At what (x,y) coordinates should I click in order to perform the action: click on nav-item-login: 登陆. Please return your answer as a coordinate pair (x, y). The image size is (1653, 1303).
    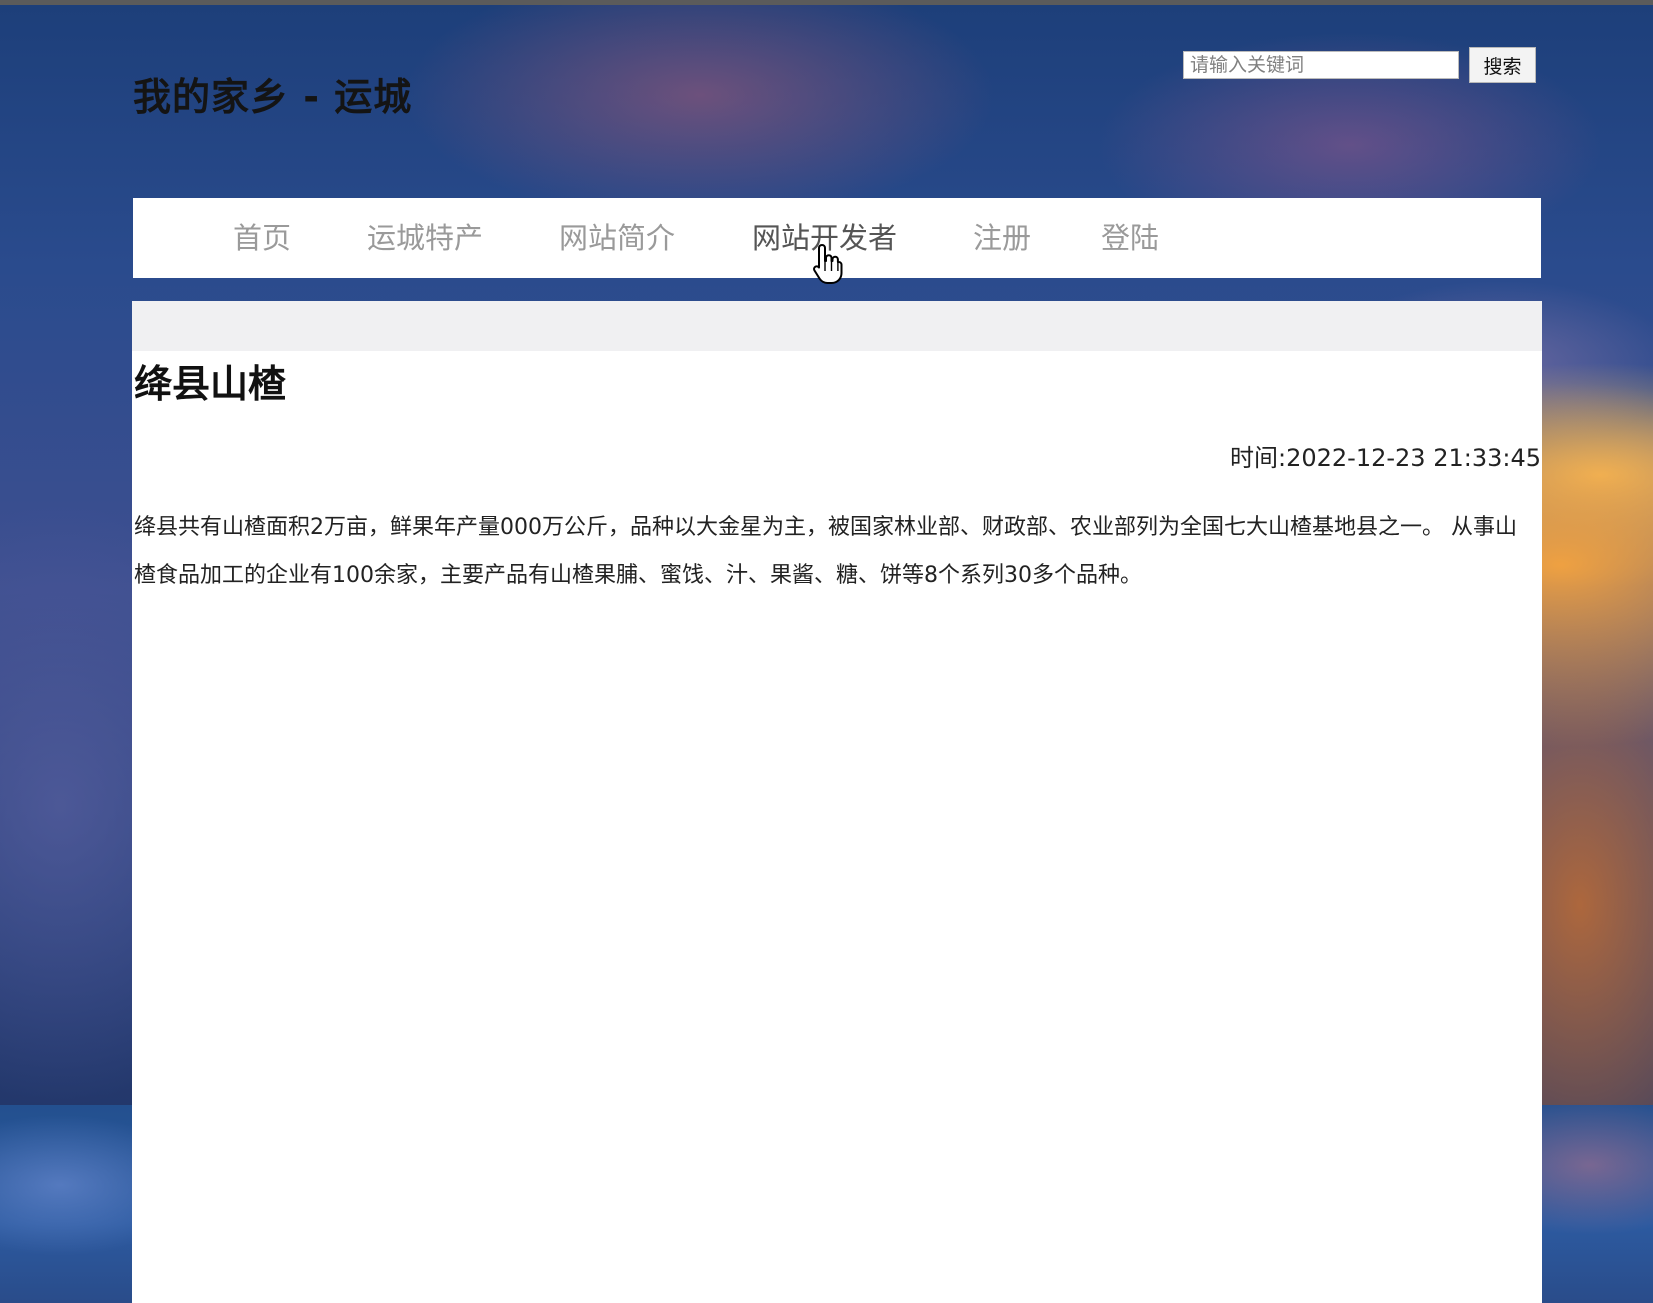
    Looking at the image, I should click on (1130, 238).